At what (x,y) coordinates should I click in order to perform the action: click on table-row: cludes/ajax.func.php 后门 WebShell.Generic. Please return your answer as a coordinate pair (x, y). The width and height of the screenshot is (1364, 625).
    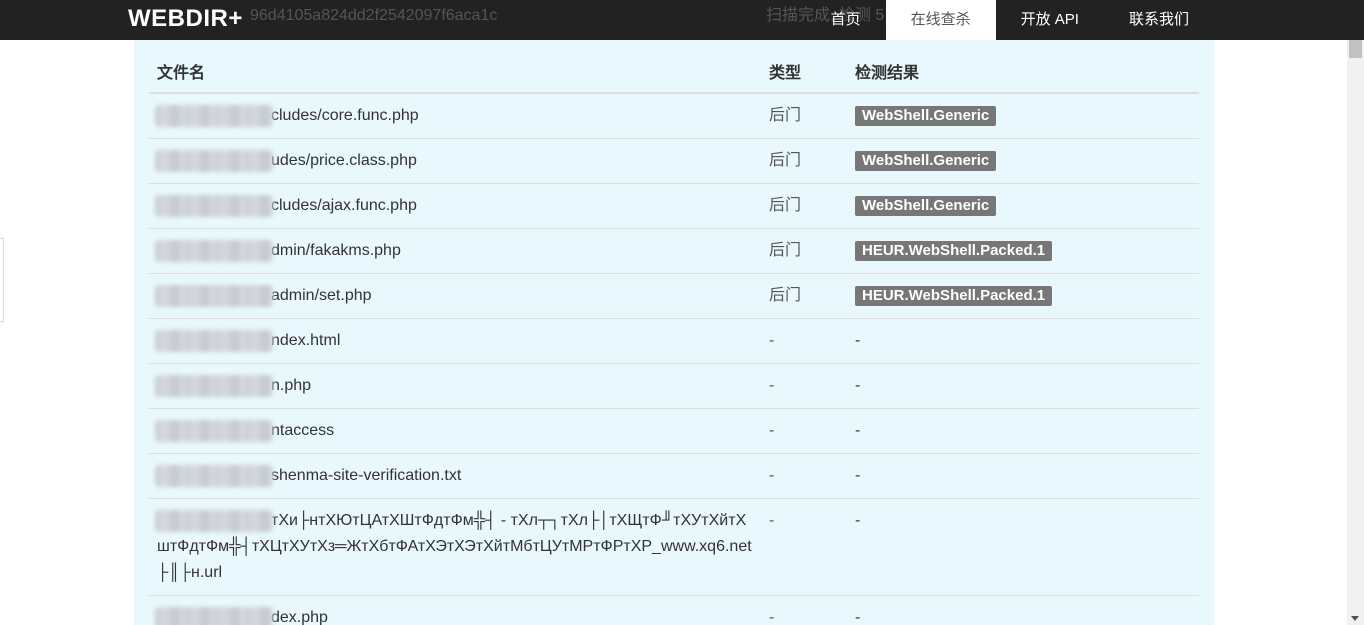
    Looking at the image, I should click on (674, 206).